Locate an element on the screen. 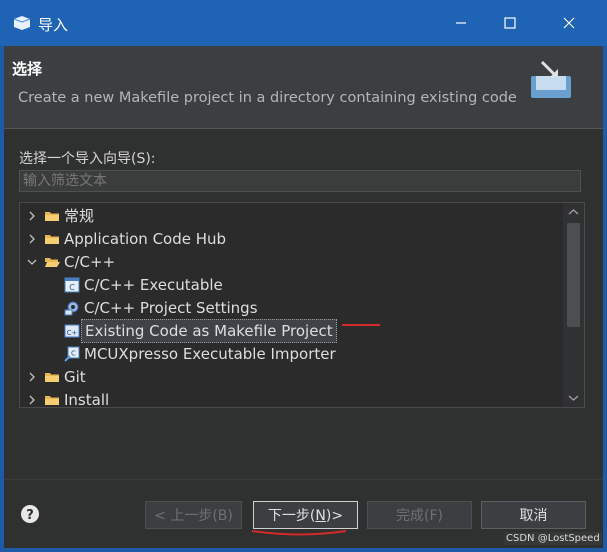  finish-button: 完成(F) is located at coordinates (419, 515).